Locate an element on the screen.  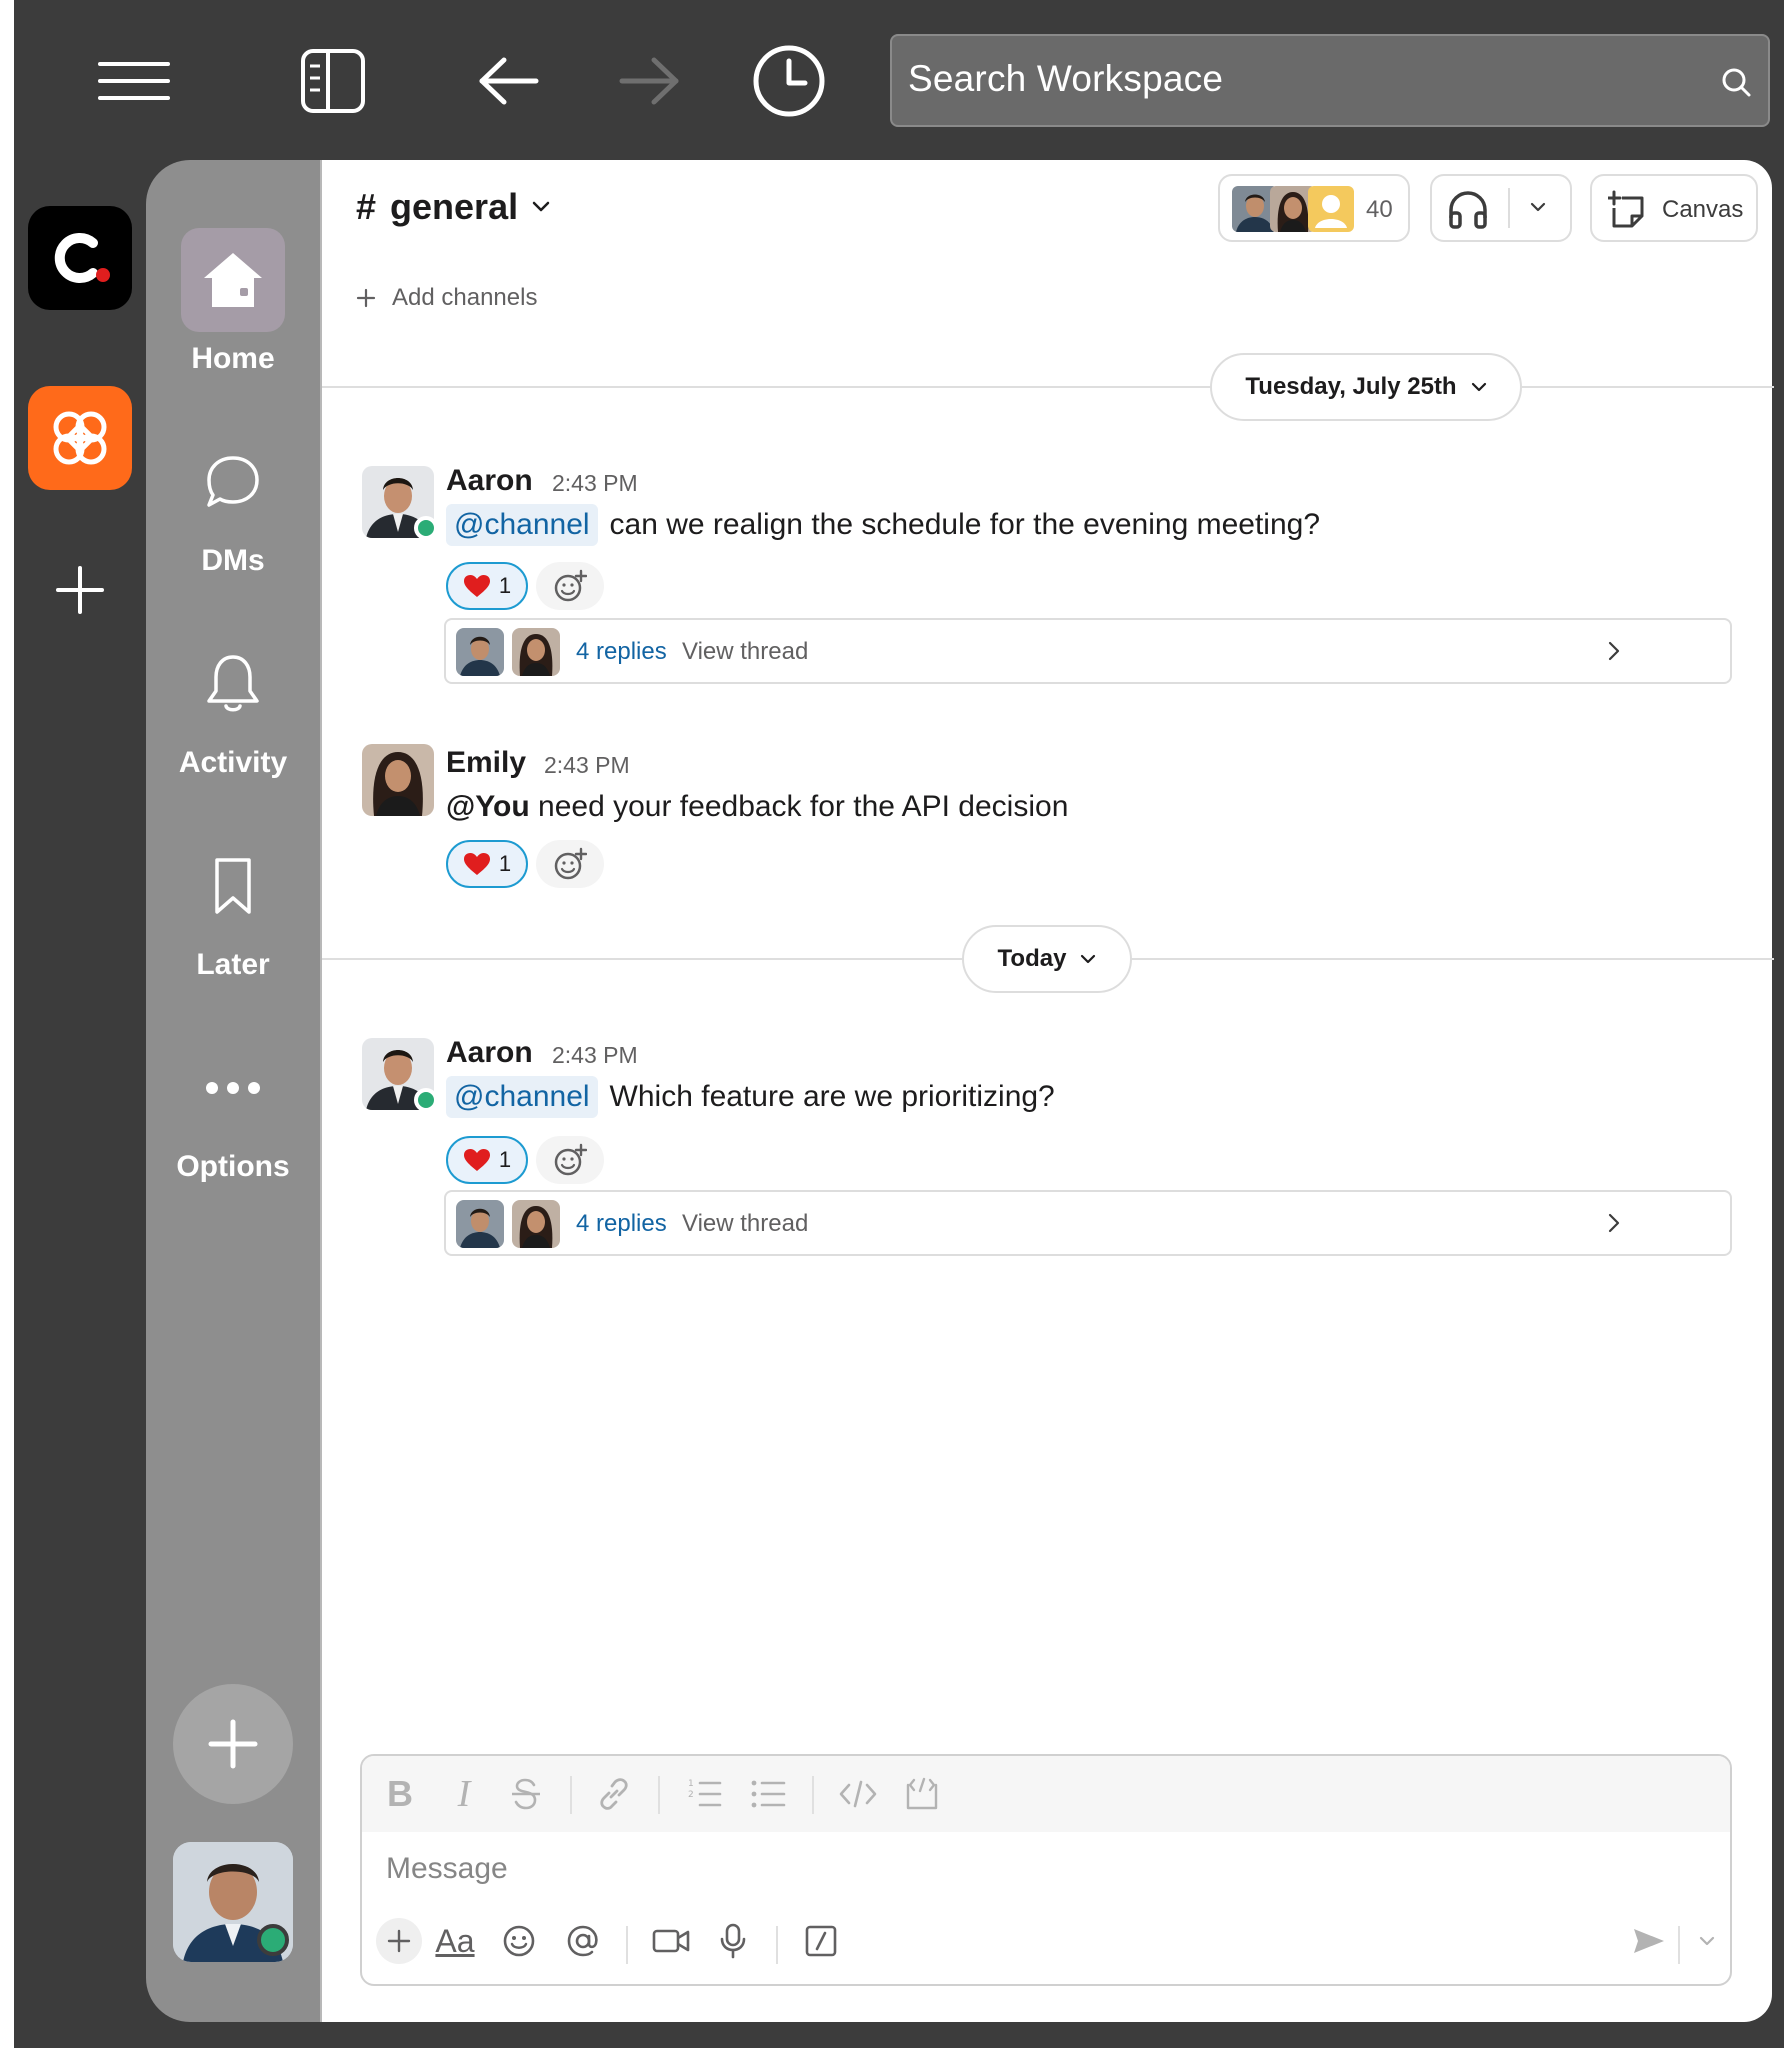
nav-home: Home is located at coordinates (233, 302).